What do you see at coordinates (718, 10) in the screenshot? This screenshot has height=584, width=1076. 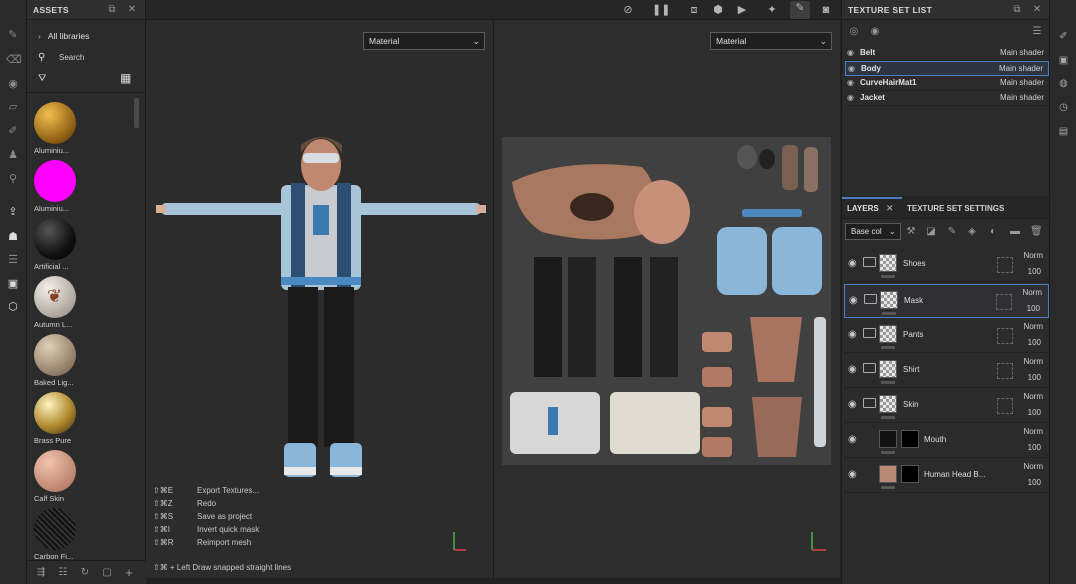 I see `cube-view-icon: ⬢` at bounding box center [718, 10].